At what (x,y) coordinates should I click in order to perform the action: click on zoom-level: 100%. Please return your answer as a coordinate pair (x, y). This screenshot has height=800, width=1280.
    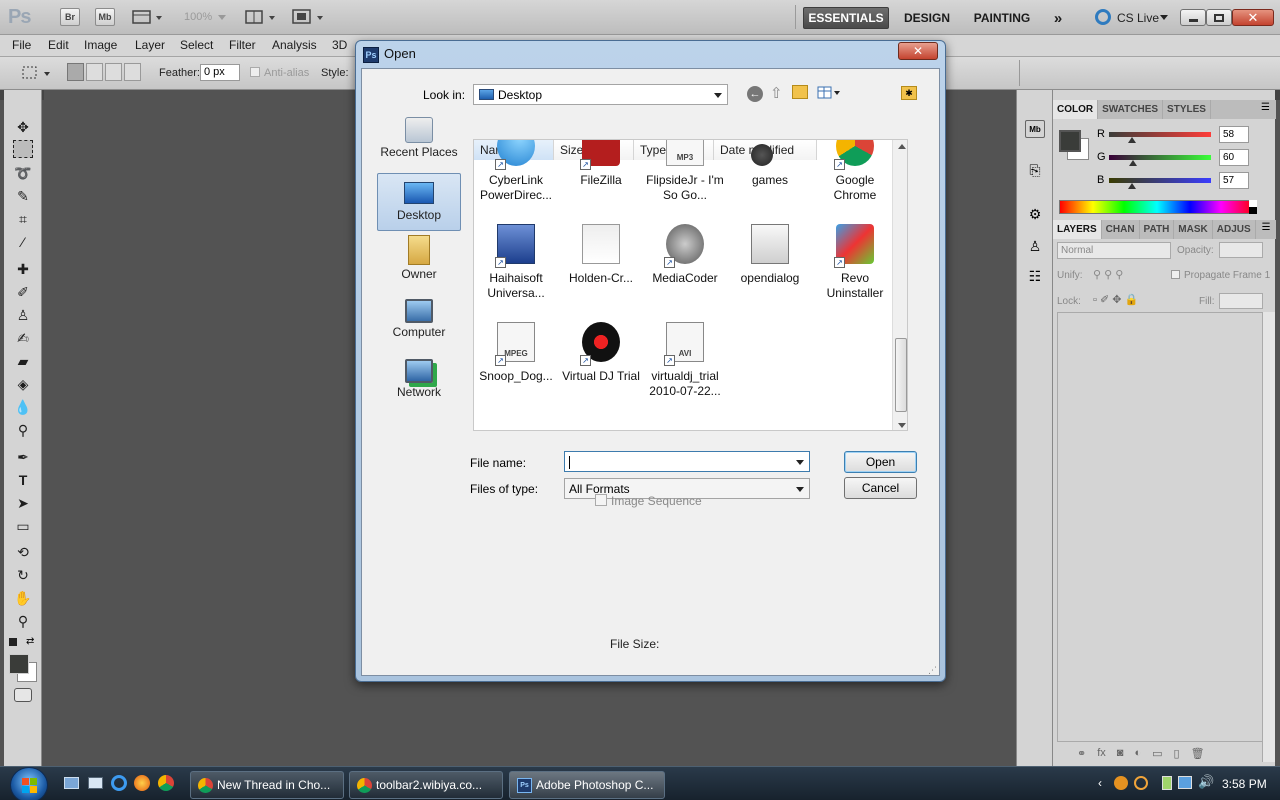
    Looking at the image, I should click on (198, 17).